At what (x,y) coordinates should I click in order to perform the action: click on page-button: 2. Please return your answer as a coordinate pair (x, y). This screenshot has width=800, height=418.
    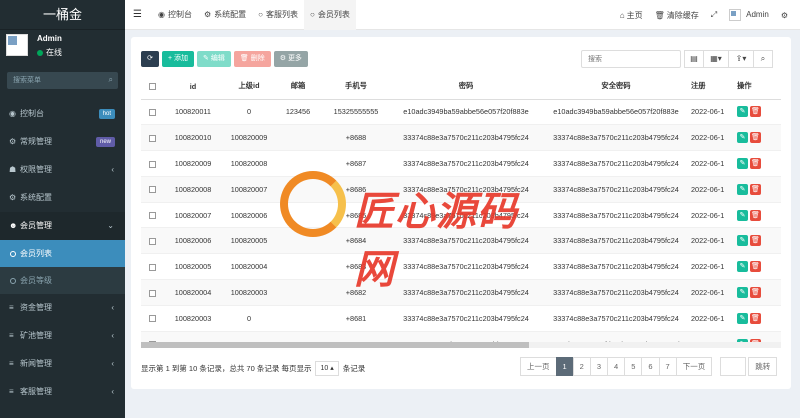
    Looking at the image, I should click on (581, 366).